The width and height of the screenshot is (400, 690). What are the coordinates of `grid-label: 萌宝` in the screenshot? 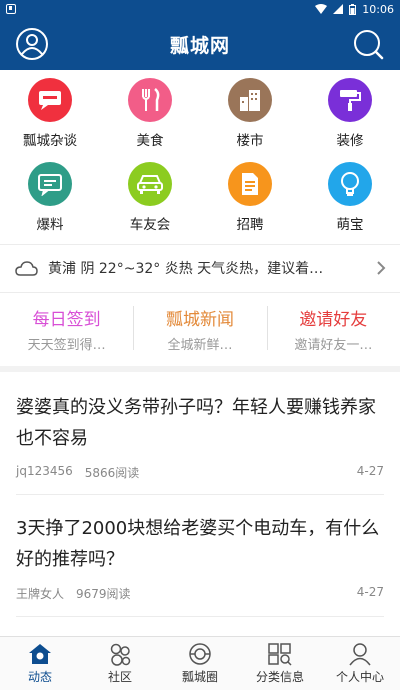 It's located at (350, 225).